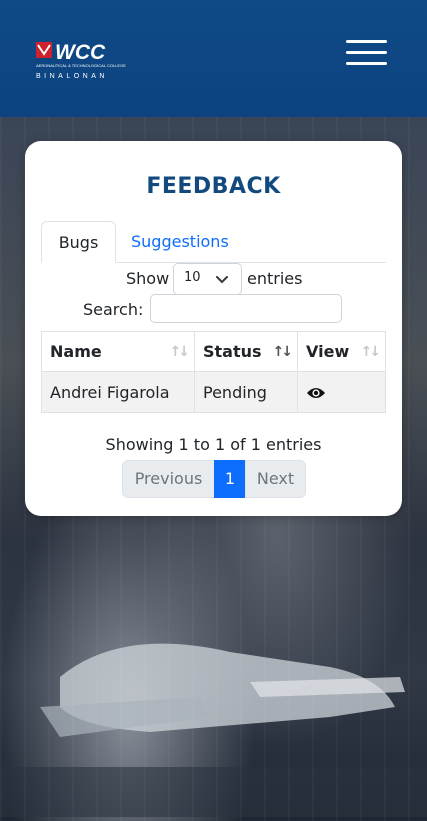 The image size is (427, 821). What do you see at coordinates (230, 479) in the screenshot?
I see `page-1-button: 1` at bounding box center [230, 479].